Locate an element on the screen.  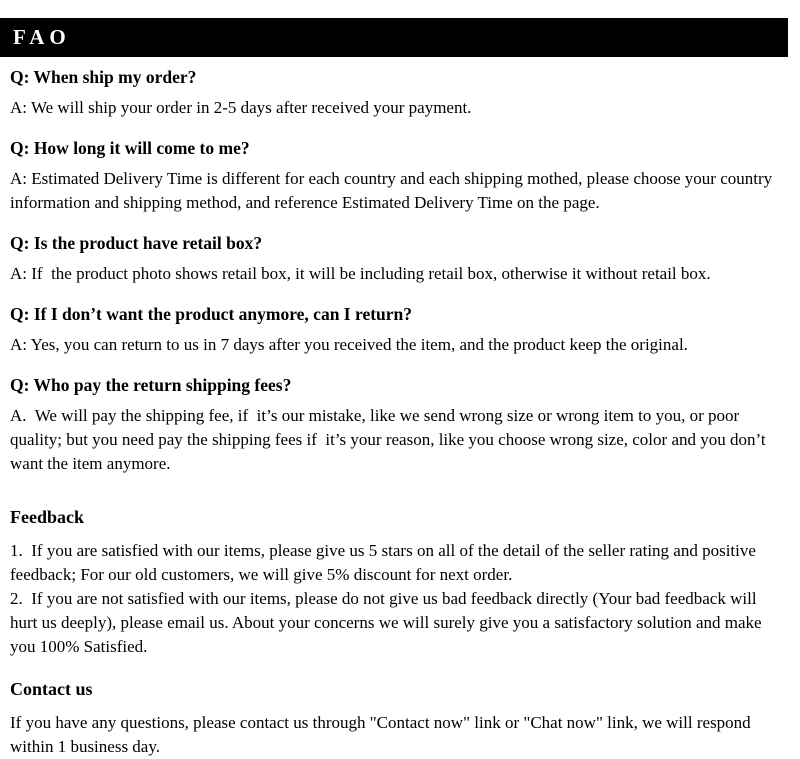
contact-heading: Contact us is located at coordinates (51, 689).